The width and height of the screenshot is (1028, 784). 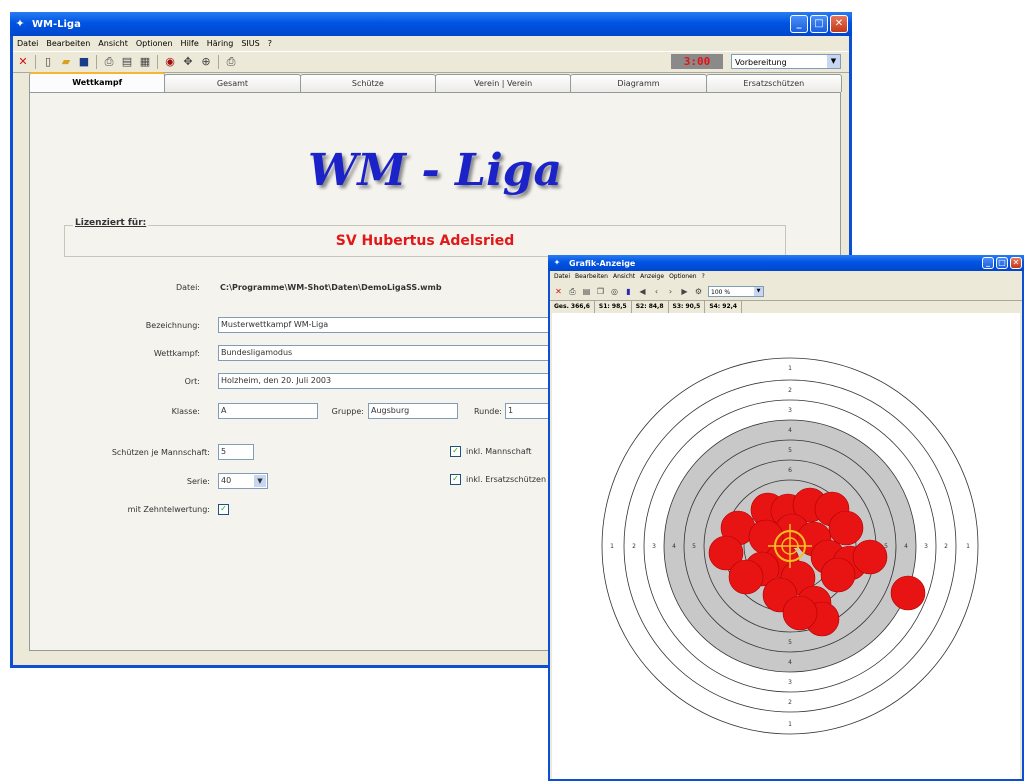 What do you see at coordinates (187, 287) in the screenshot?
I see `file-label: Datei:` at bounding box center [187, 287].